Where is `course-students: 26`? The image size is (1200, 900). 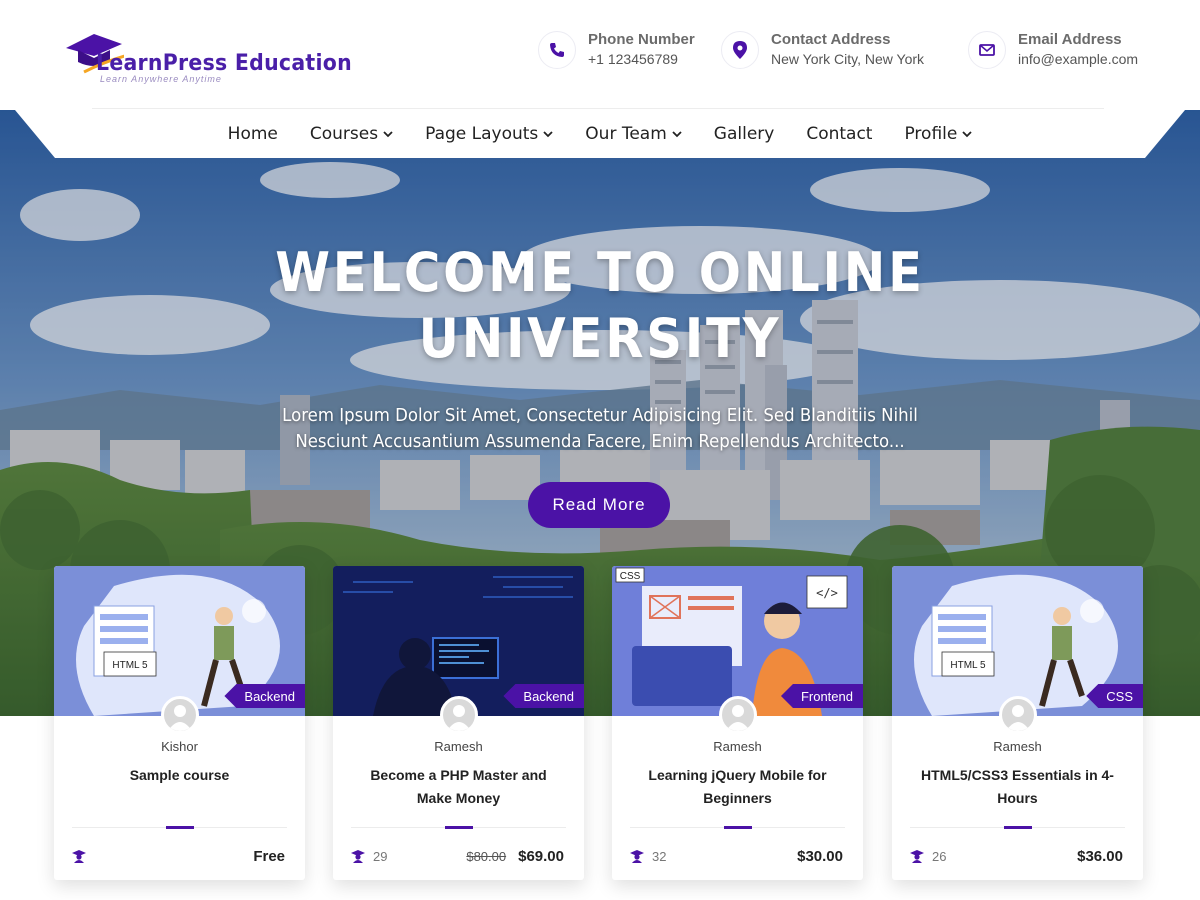
course-students: 26 is located at coordinates (928, 856).